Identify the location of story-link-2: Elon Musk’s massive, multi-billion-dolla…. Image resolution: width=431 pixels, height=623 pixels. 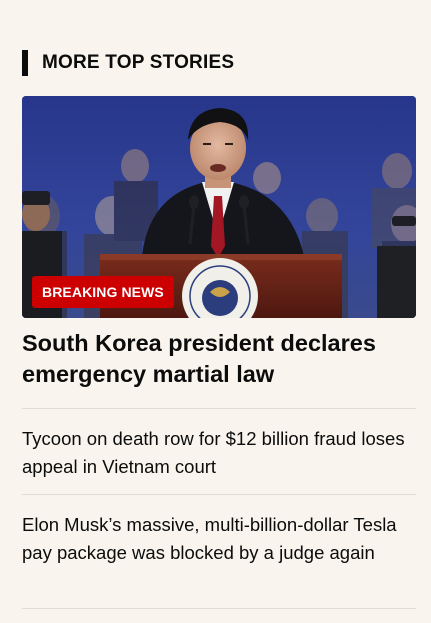
(219, 539).